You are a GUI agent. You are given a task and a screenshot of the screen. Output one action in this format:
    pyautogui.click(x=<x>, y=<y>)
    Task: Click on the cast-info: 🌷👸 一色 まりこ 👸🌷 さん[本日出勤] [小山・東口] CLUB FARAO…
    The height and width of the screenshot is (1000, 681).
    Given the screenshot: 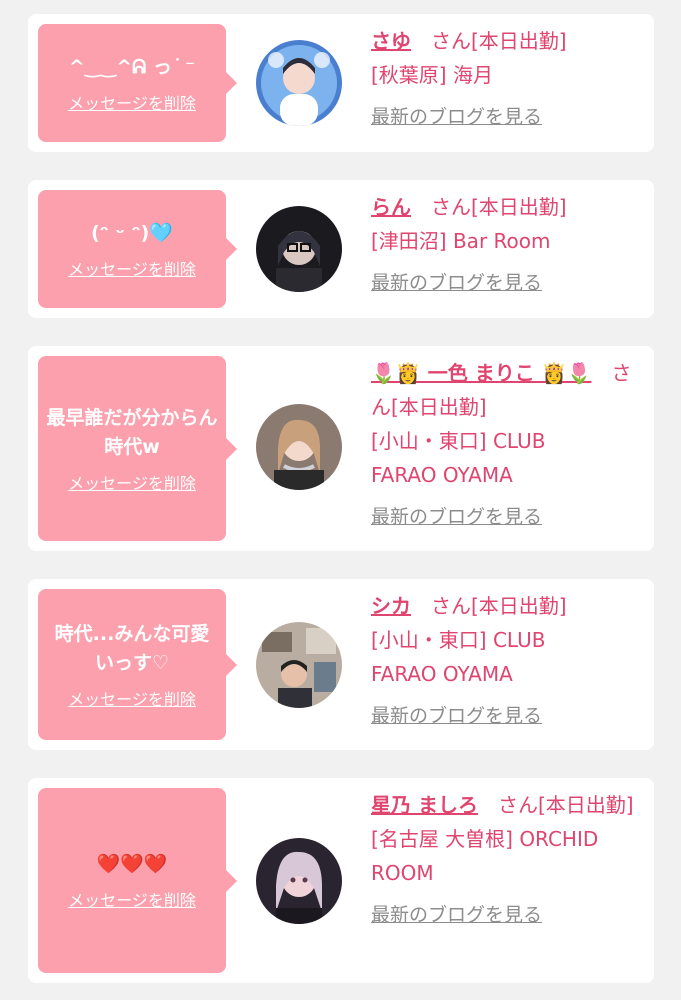 What is the action you would take?
    pyautogui.click(x=507, y=445)
    